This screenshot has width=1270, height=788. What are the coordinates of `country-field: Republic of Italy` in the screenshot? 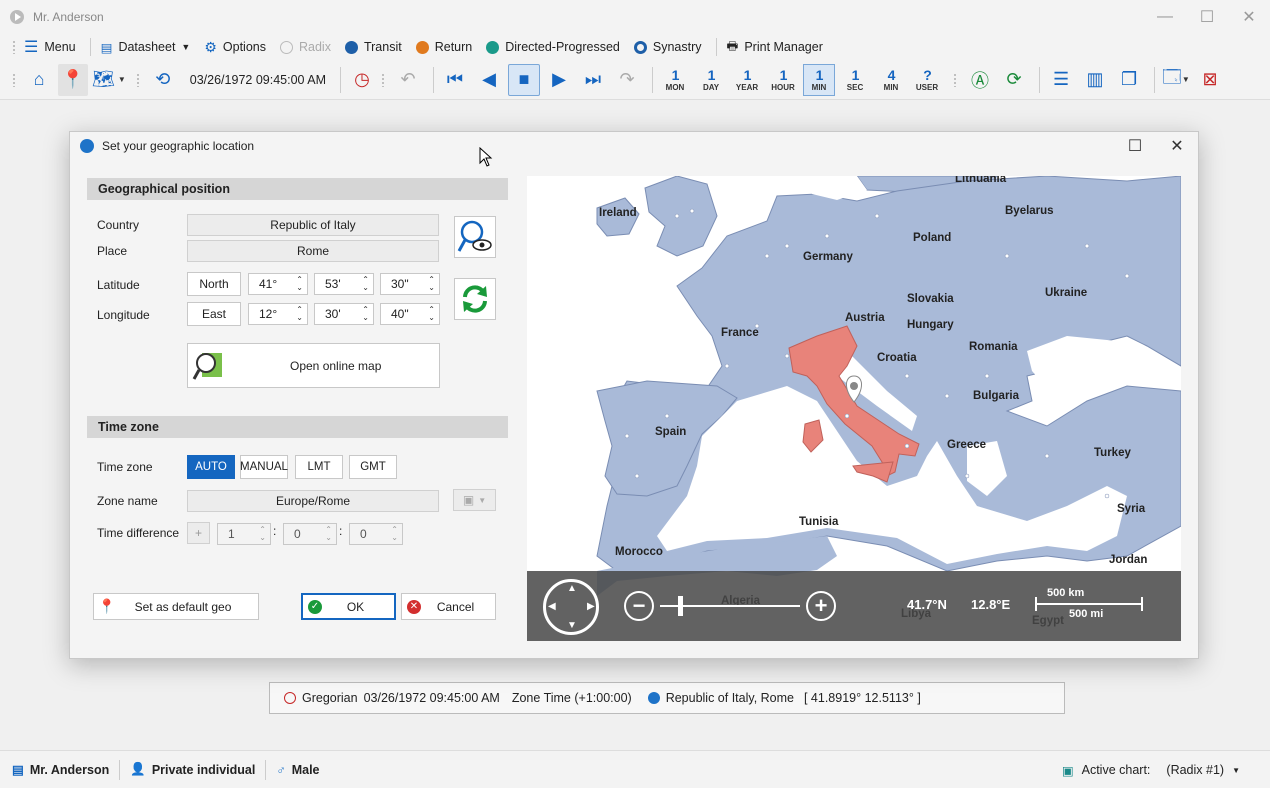 It's located at (313, 225).